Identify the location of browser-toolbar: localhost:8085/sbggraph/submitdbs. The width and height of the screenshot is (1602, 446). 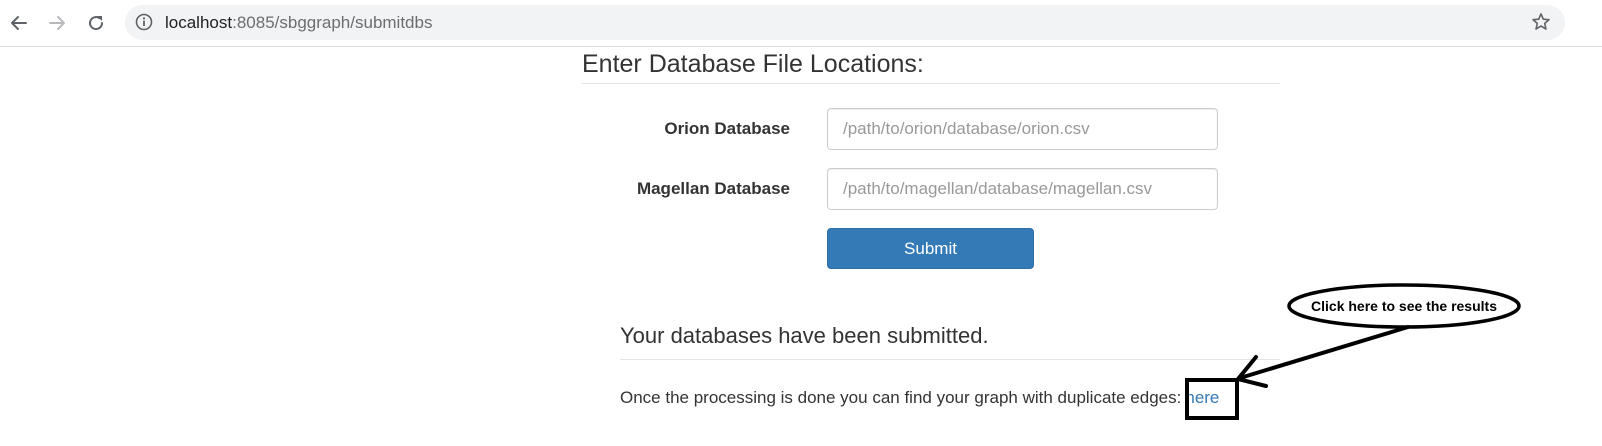
(801, 23).